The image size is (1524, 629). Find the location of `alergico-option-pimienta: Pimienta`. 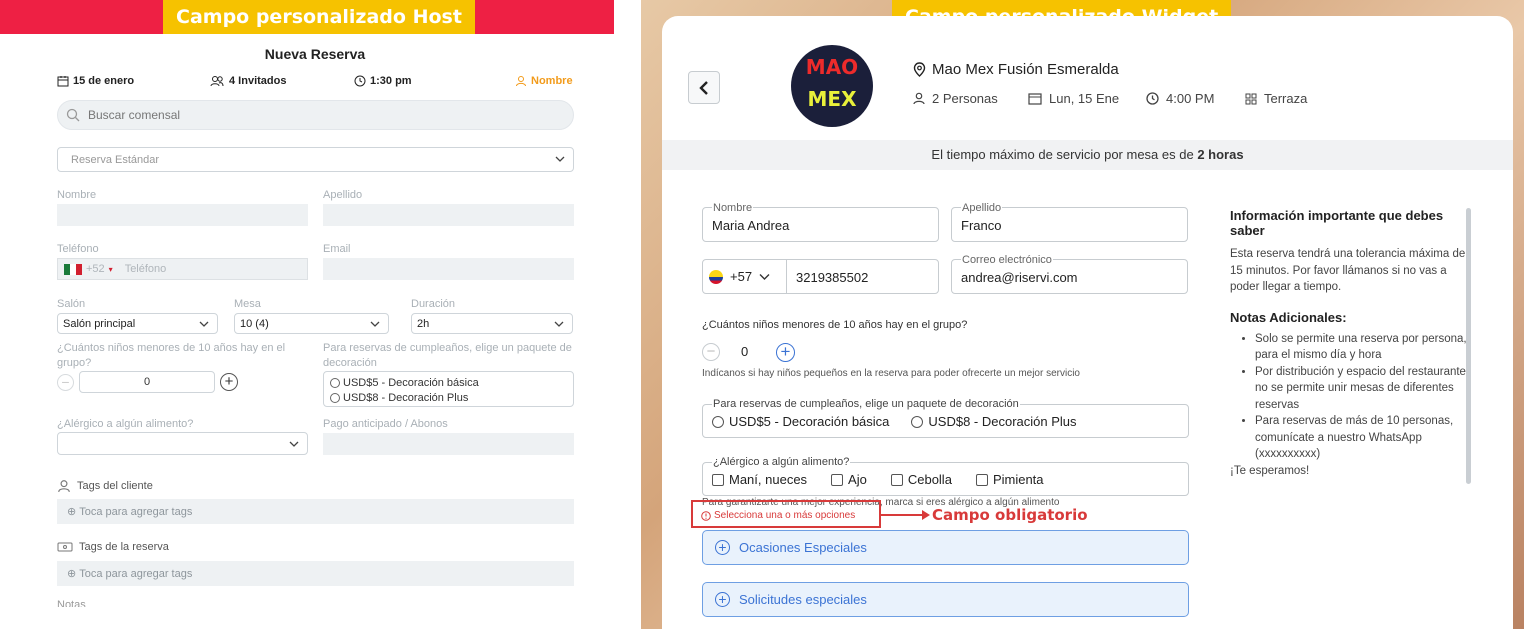

alergico-option-pimienta: Pimienta is located at coordinates (1009, 479).